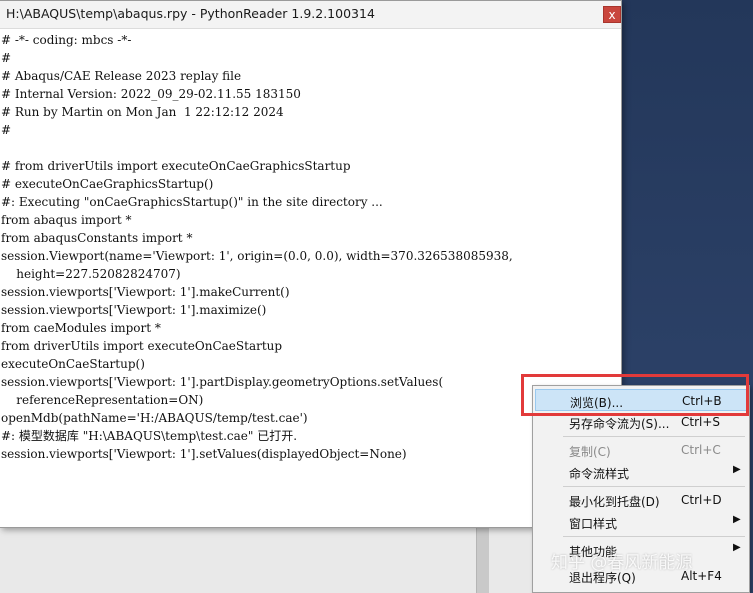 The height and width of the screenshot is (593, 753). What do you see at coordinates (81, 328) in the screenshot?
I see `code-line: from caeModules import *` at bounding box center [81, 328].